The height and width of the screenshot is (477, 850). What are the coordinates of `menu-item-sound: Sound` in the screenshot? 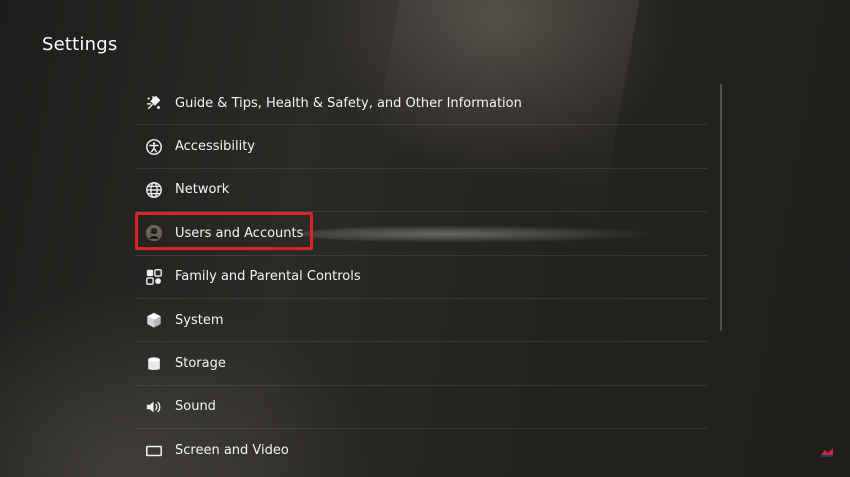 It's located at (422, 408).